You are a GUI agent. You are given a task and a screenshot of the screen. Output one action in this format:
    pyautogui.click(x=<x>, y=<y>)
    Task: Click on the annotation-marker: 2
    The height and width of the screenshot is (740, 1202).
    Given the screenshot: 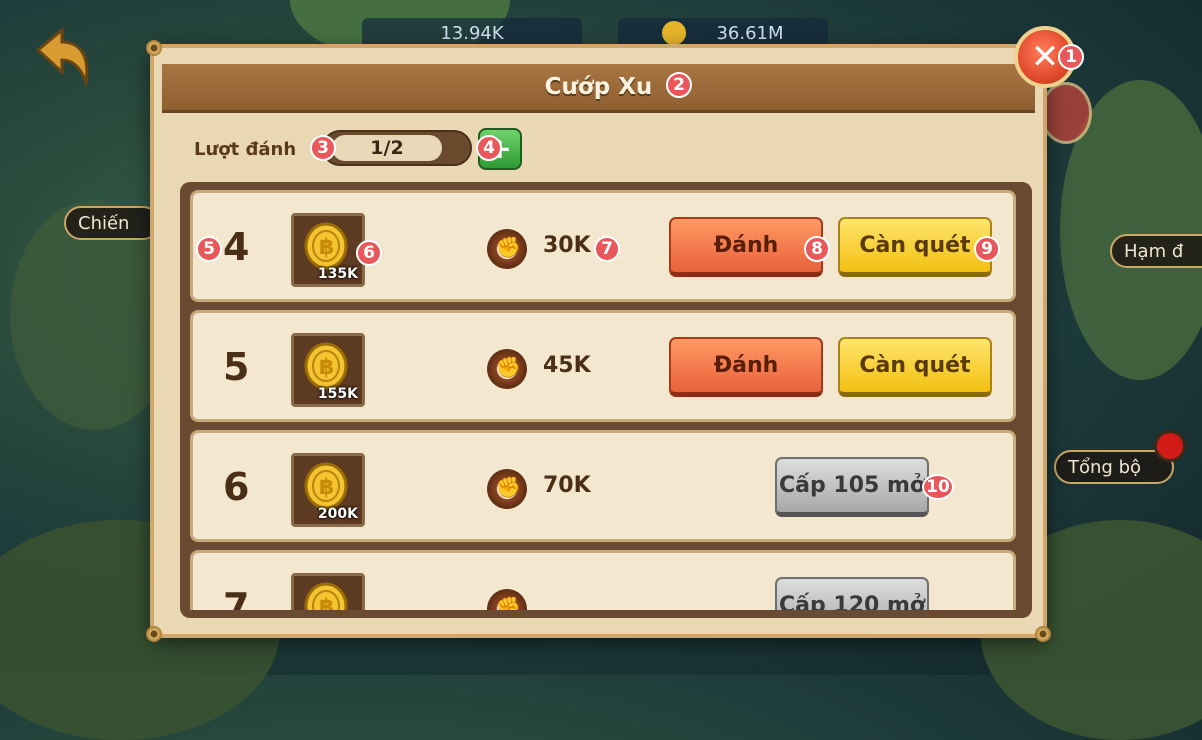 What is the action you would take?
    pyautogui.click(x=679, y=85)
    